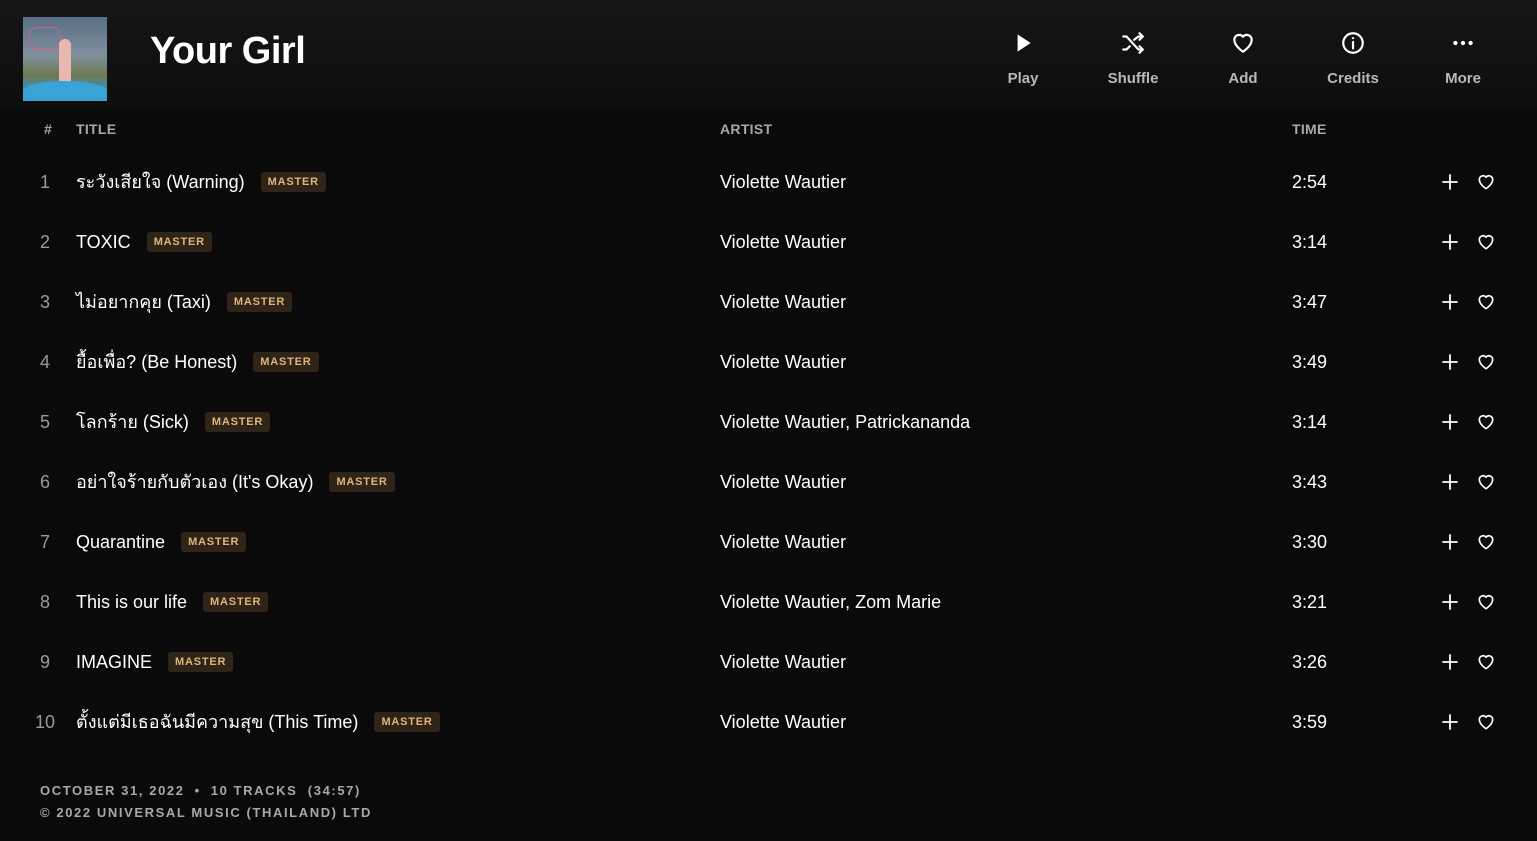  I want to click on track-row: 2 TOXIC MASTER Violette Wautier 3:14, so click(768, 242).